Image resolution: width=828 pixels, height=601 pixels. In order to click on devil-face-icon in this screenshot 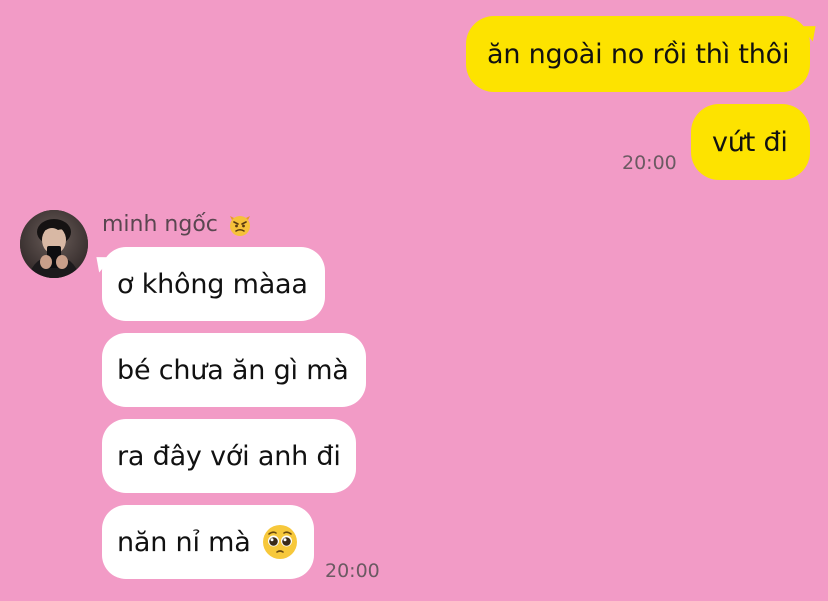, I will do `click(239, 226)`.